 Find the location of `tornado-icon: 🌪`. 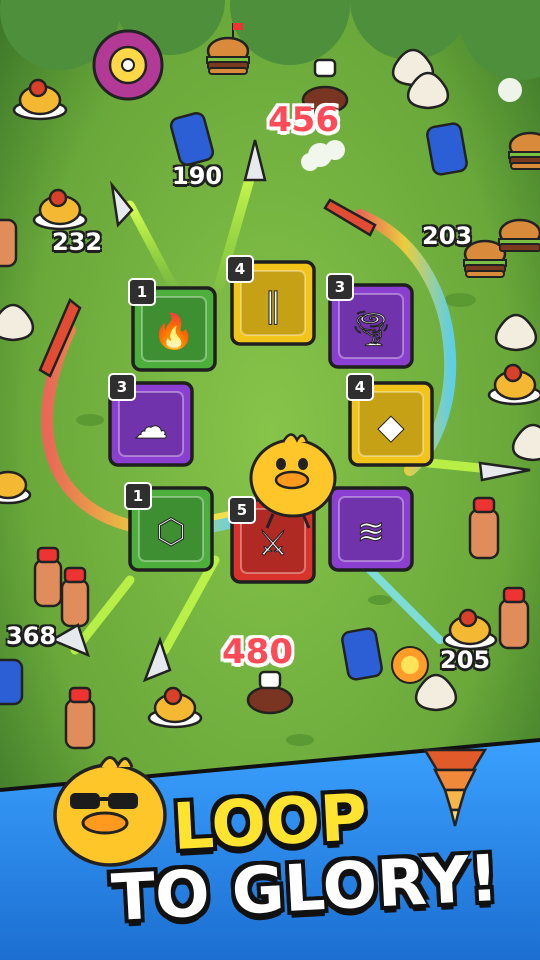

tornado-icon: 🌪 is located at coordinates (370, 329).